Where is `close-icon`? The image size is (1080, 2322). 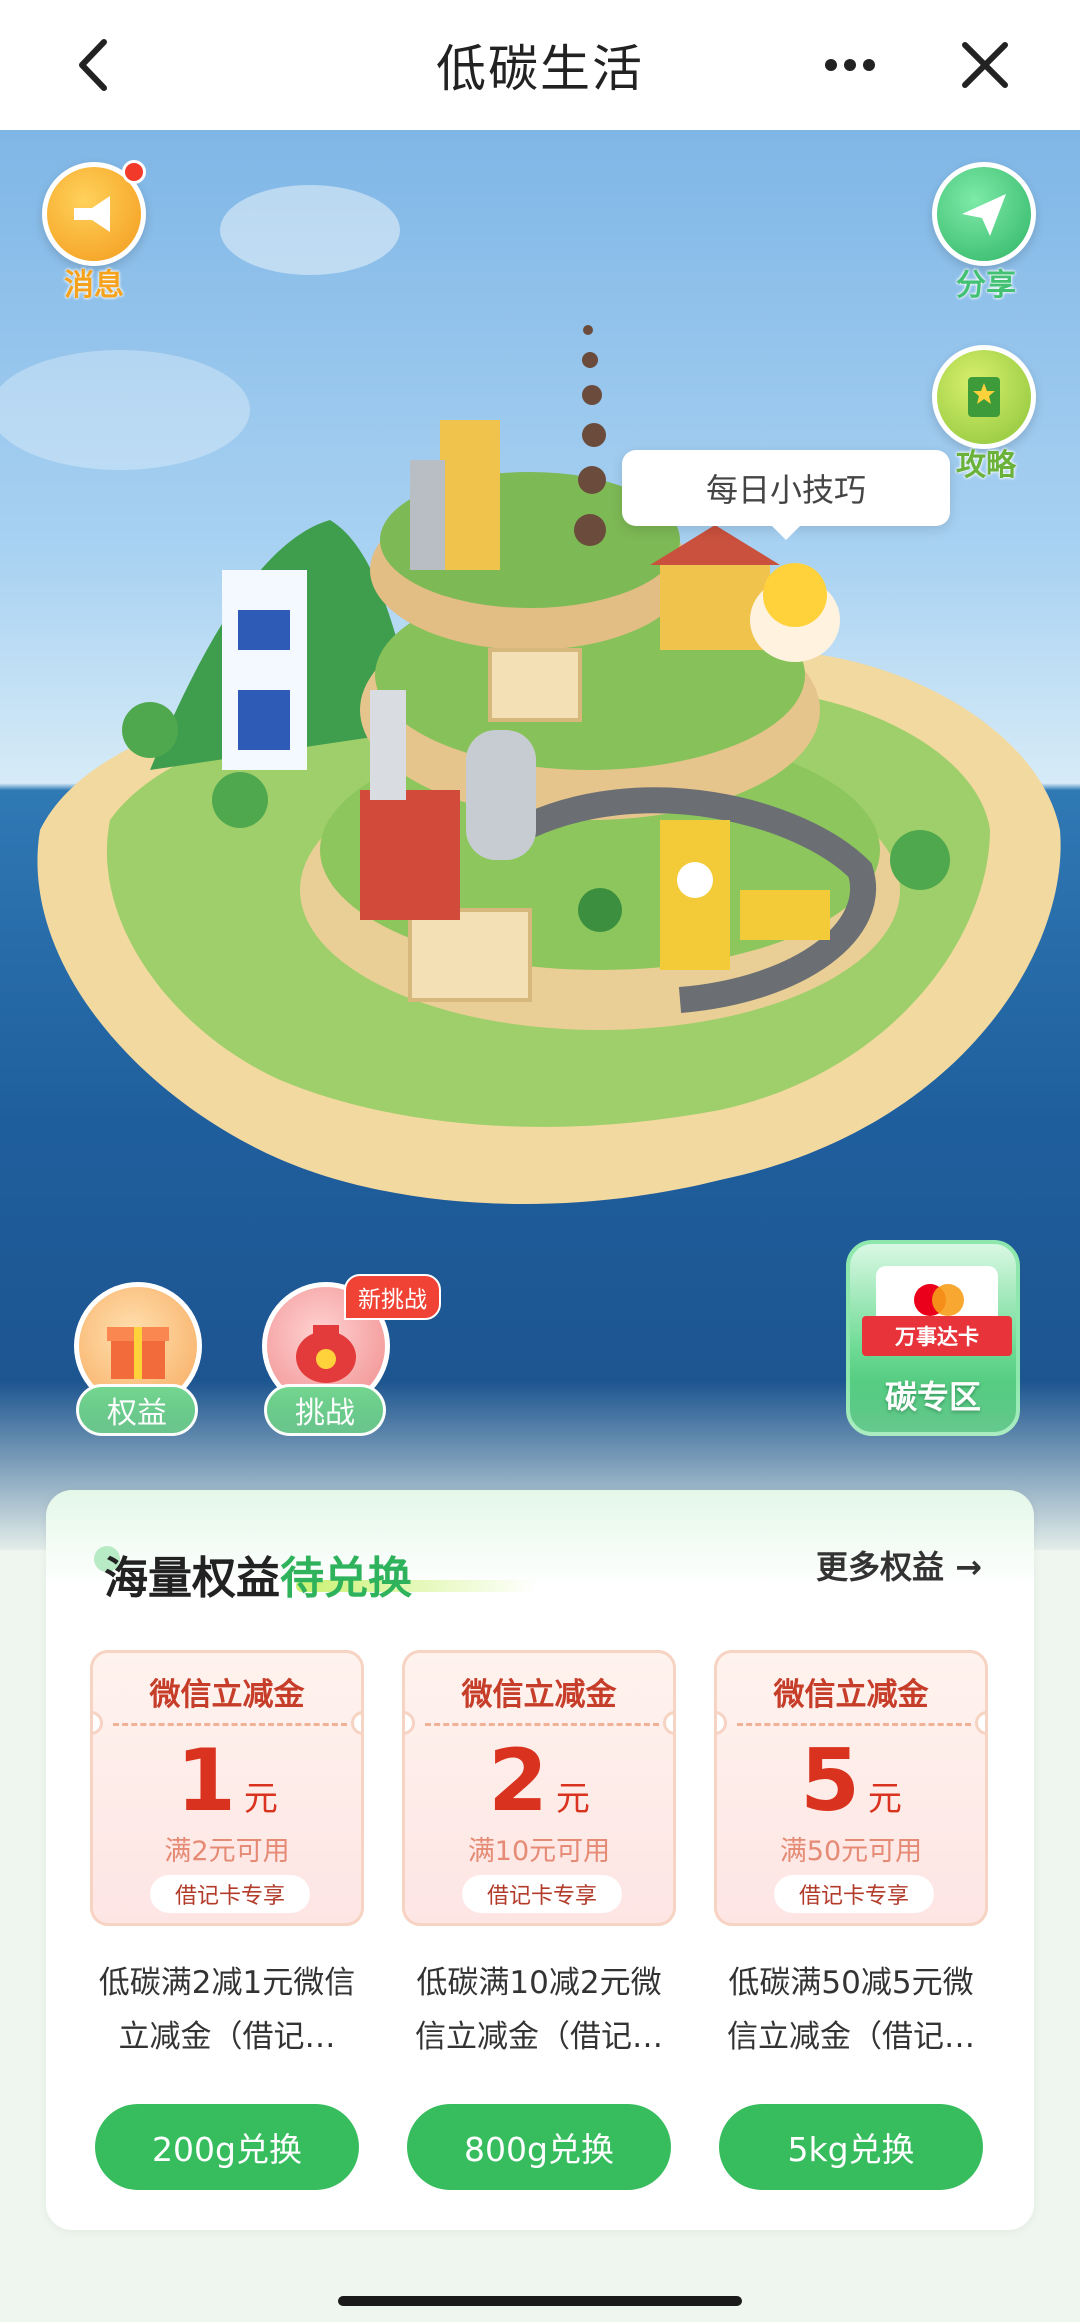
close-icon is located at coordinates (985, 65).